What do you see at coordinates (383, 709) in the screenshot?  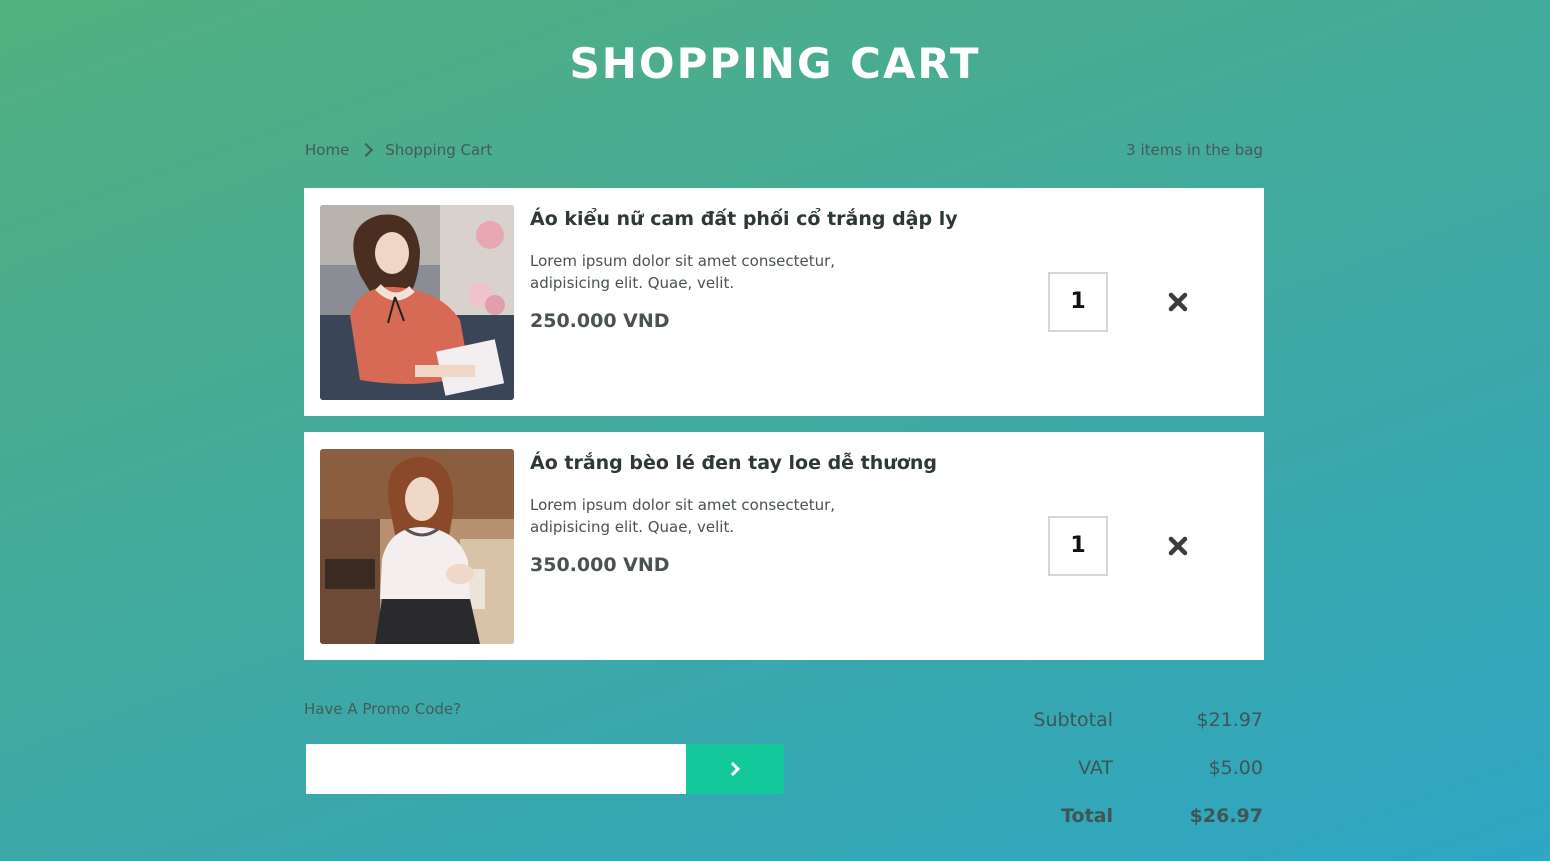 I see `promo-code-label: Have A Promo Code?` at bounding box center [383, 709].